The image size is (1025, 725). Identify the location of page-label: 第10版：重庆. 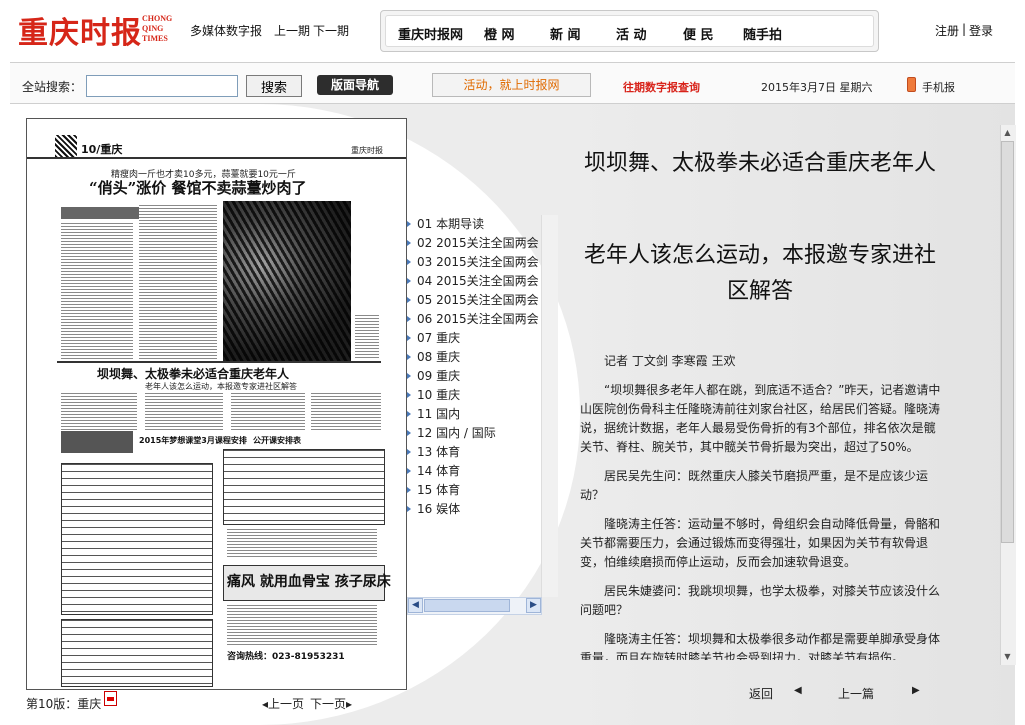
(64, 704).